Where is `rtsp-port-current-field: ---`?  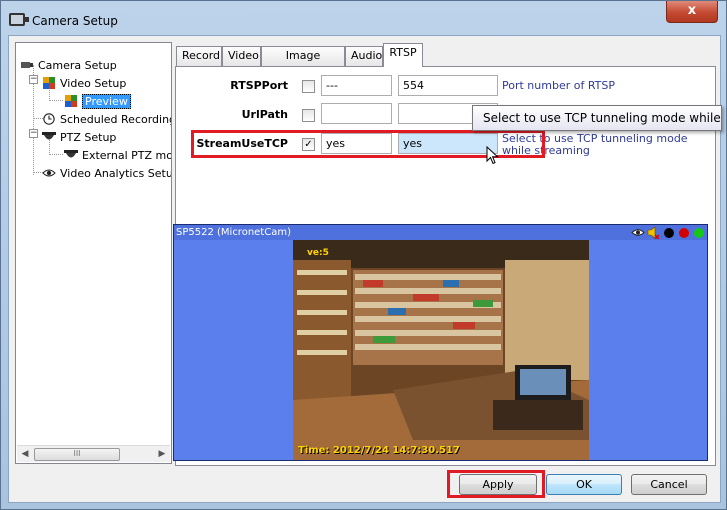 rtsp-port-current-field: --- is located at coordinates (356, 85).